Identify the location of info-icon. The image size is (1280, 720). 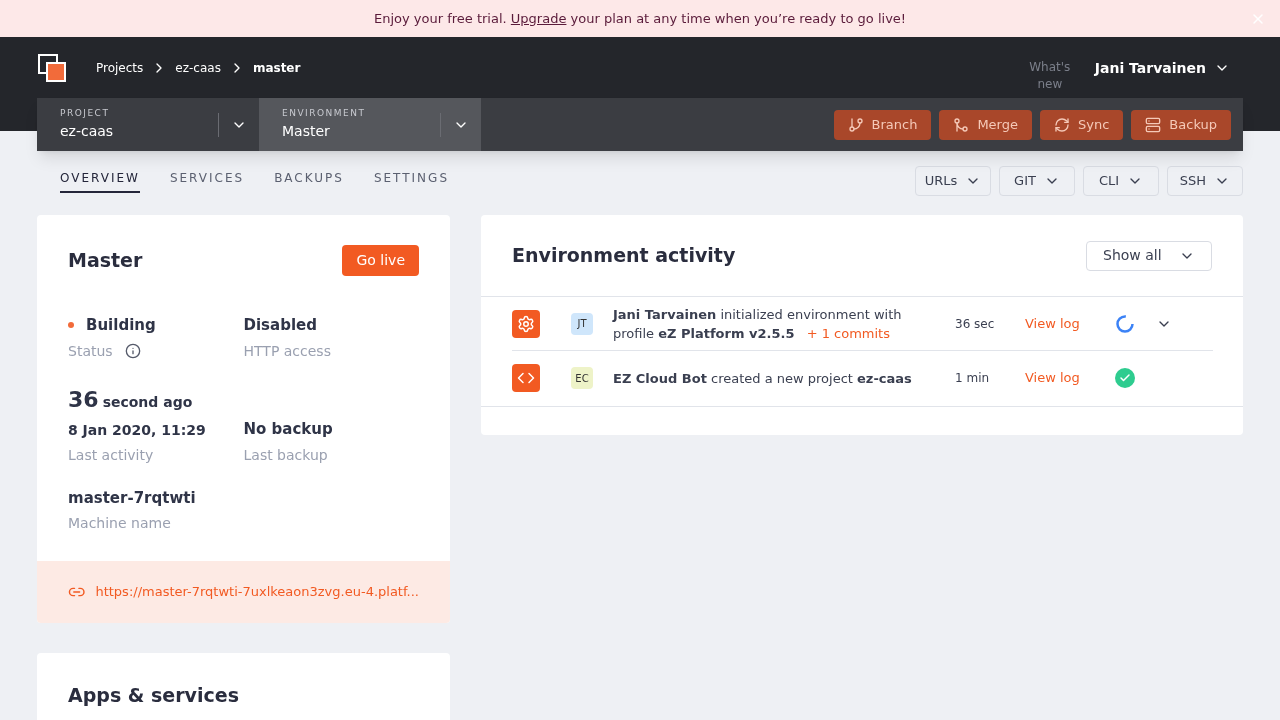
(132, 350).